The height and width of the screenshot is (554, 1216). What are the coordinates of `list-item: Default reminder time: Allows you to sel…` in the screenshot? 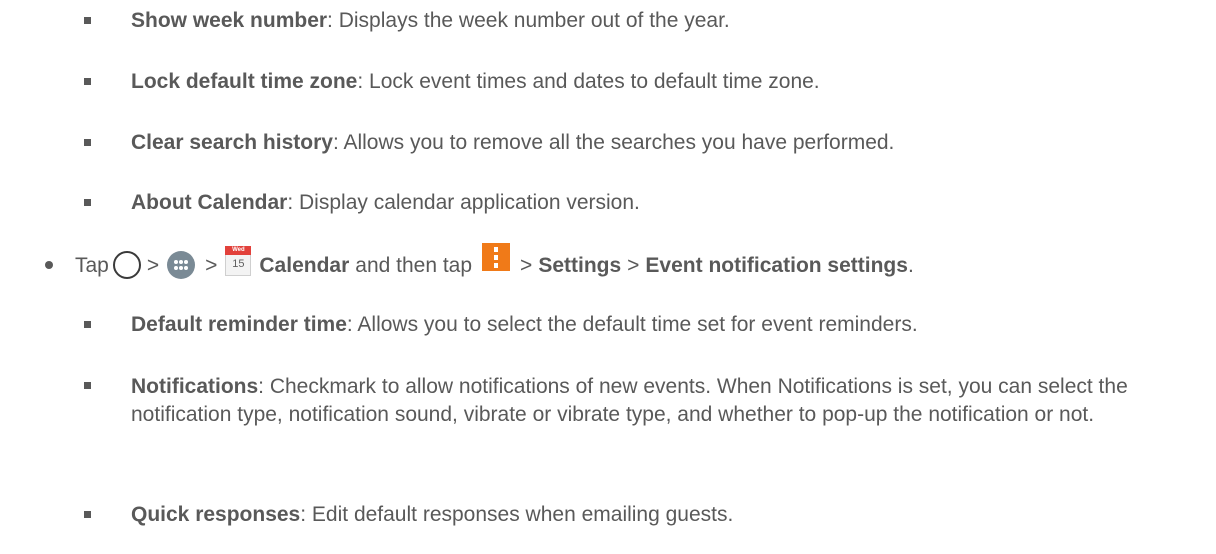 It's located at (524, 324).